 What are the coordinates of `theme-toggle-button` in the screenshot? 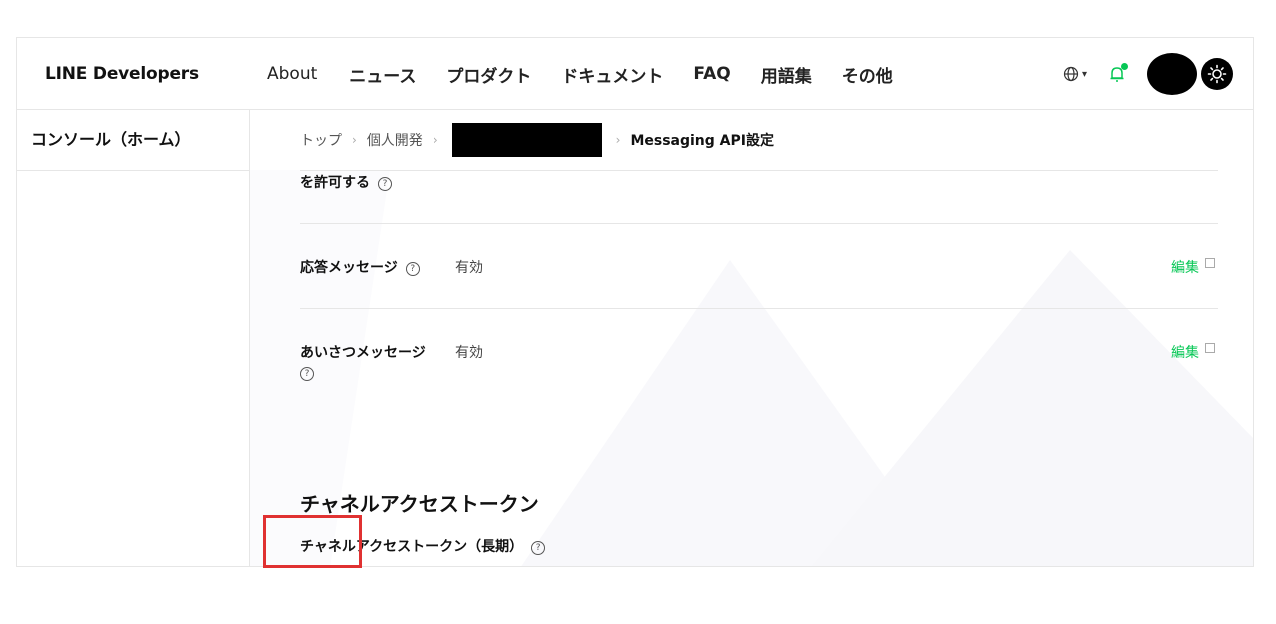 It's located at (1217, 74).